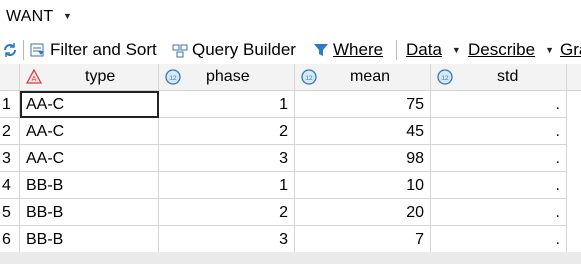 Image resolution: width=581 pixels, height=264 pixels. I want to click on graph-menu: Gra, so click(570, 50).